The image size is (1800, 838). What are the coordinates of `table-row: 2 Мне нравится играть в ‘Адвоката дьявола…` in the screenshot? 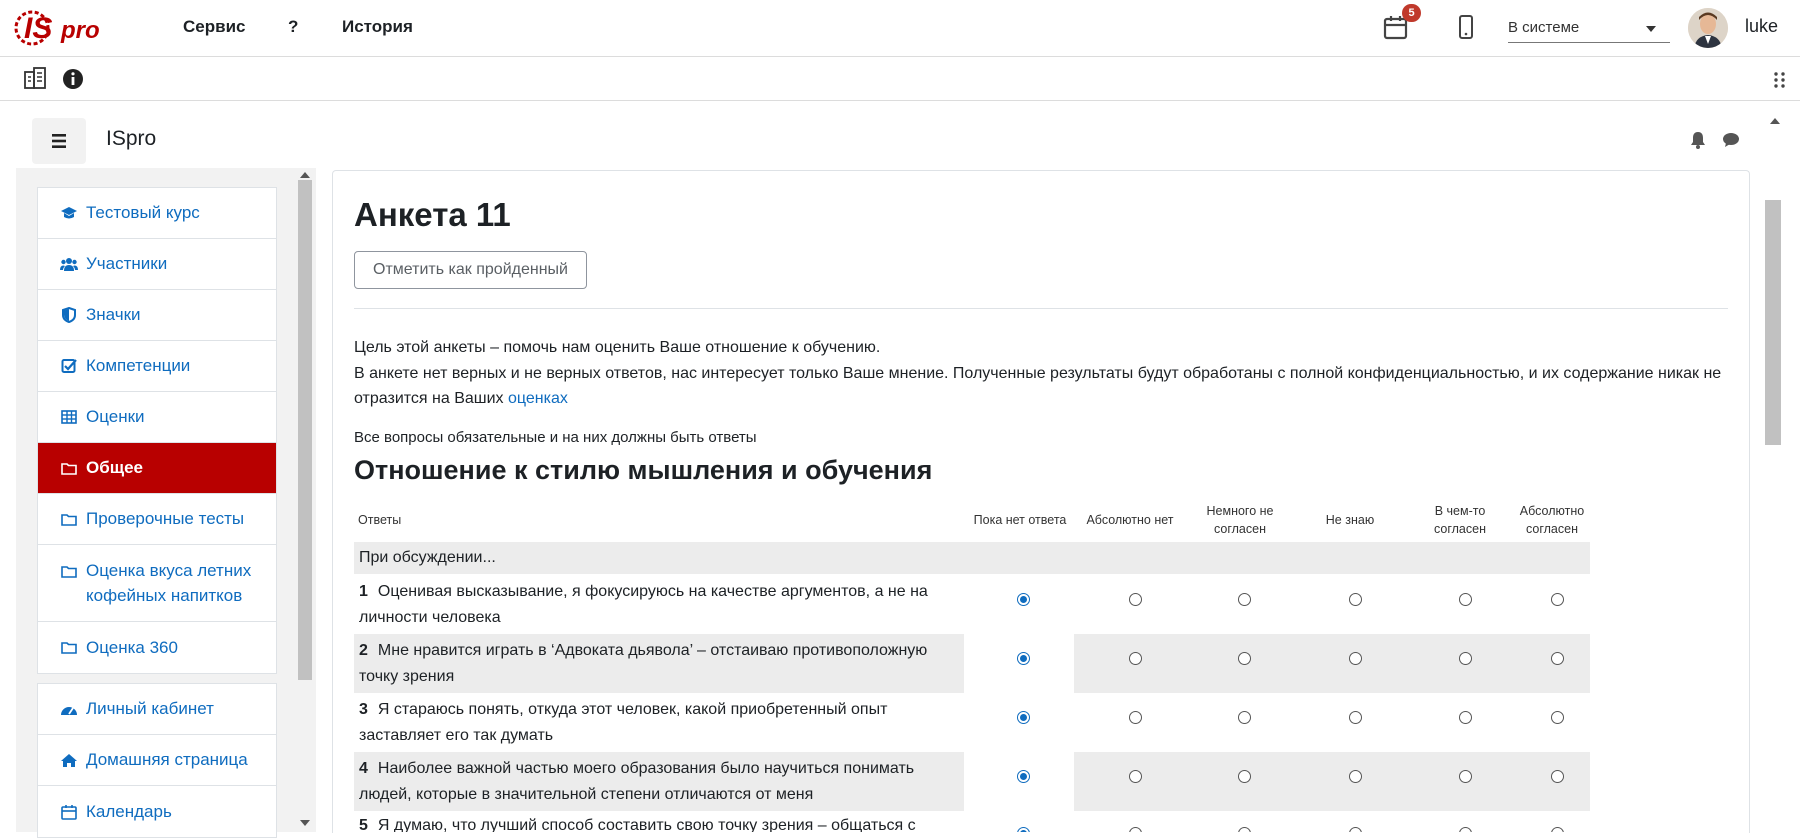 It's located at (972, 663).